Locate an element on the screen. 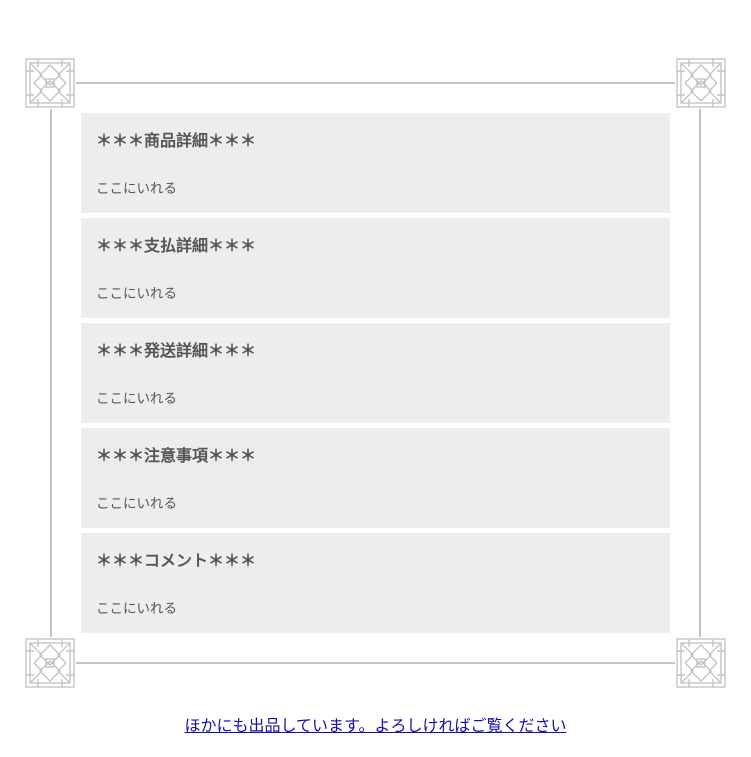  section-title: ＊＊＊注意事項＊＊＊ is located at coordinates (176, 455).